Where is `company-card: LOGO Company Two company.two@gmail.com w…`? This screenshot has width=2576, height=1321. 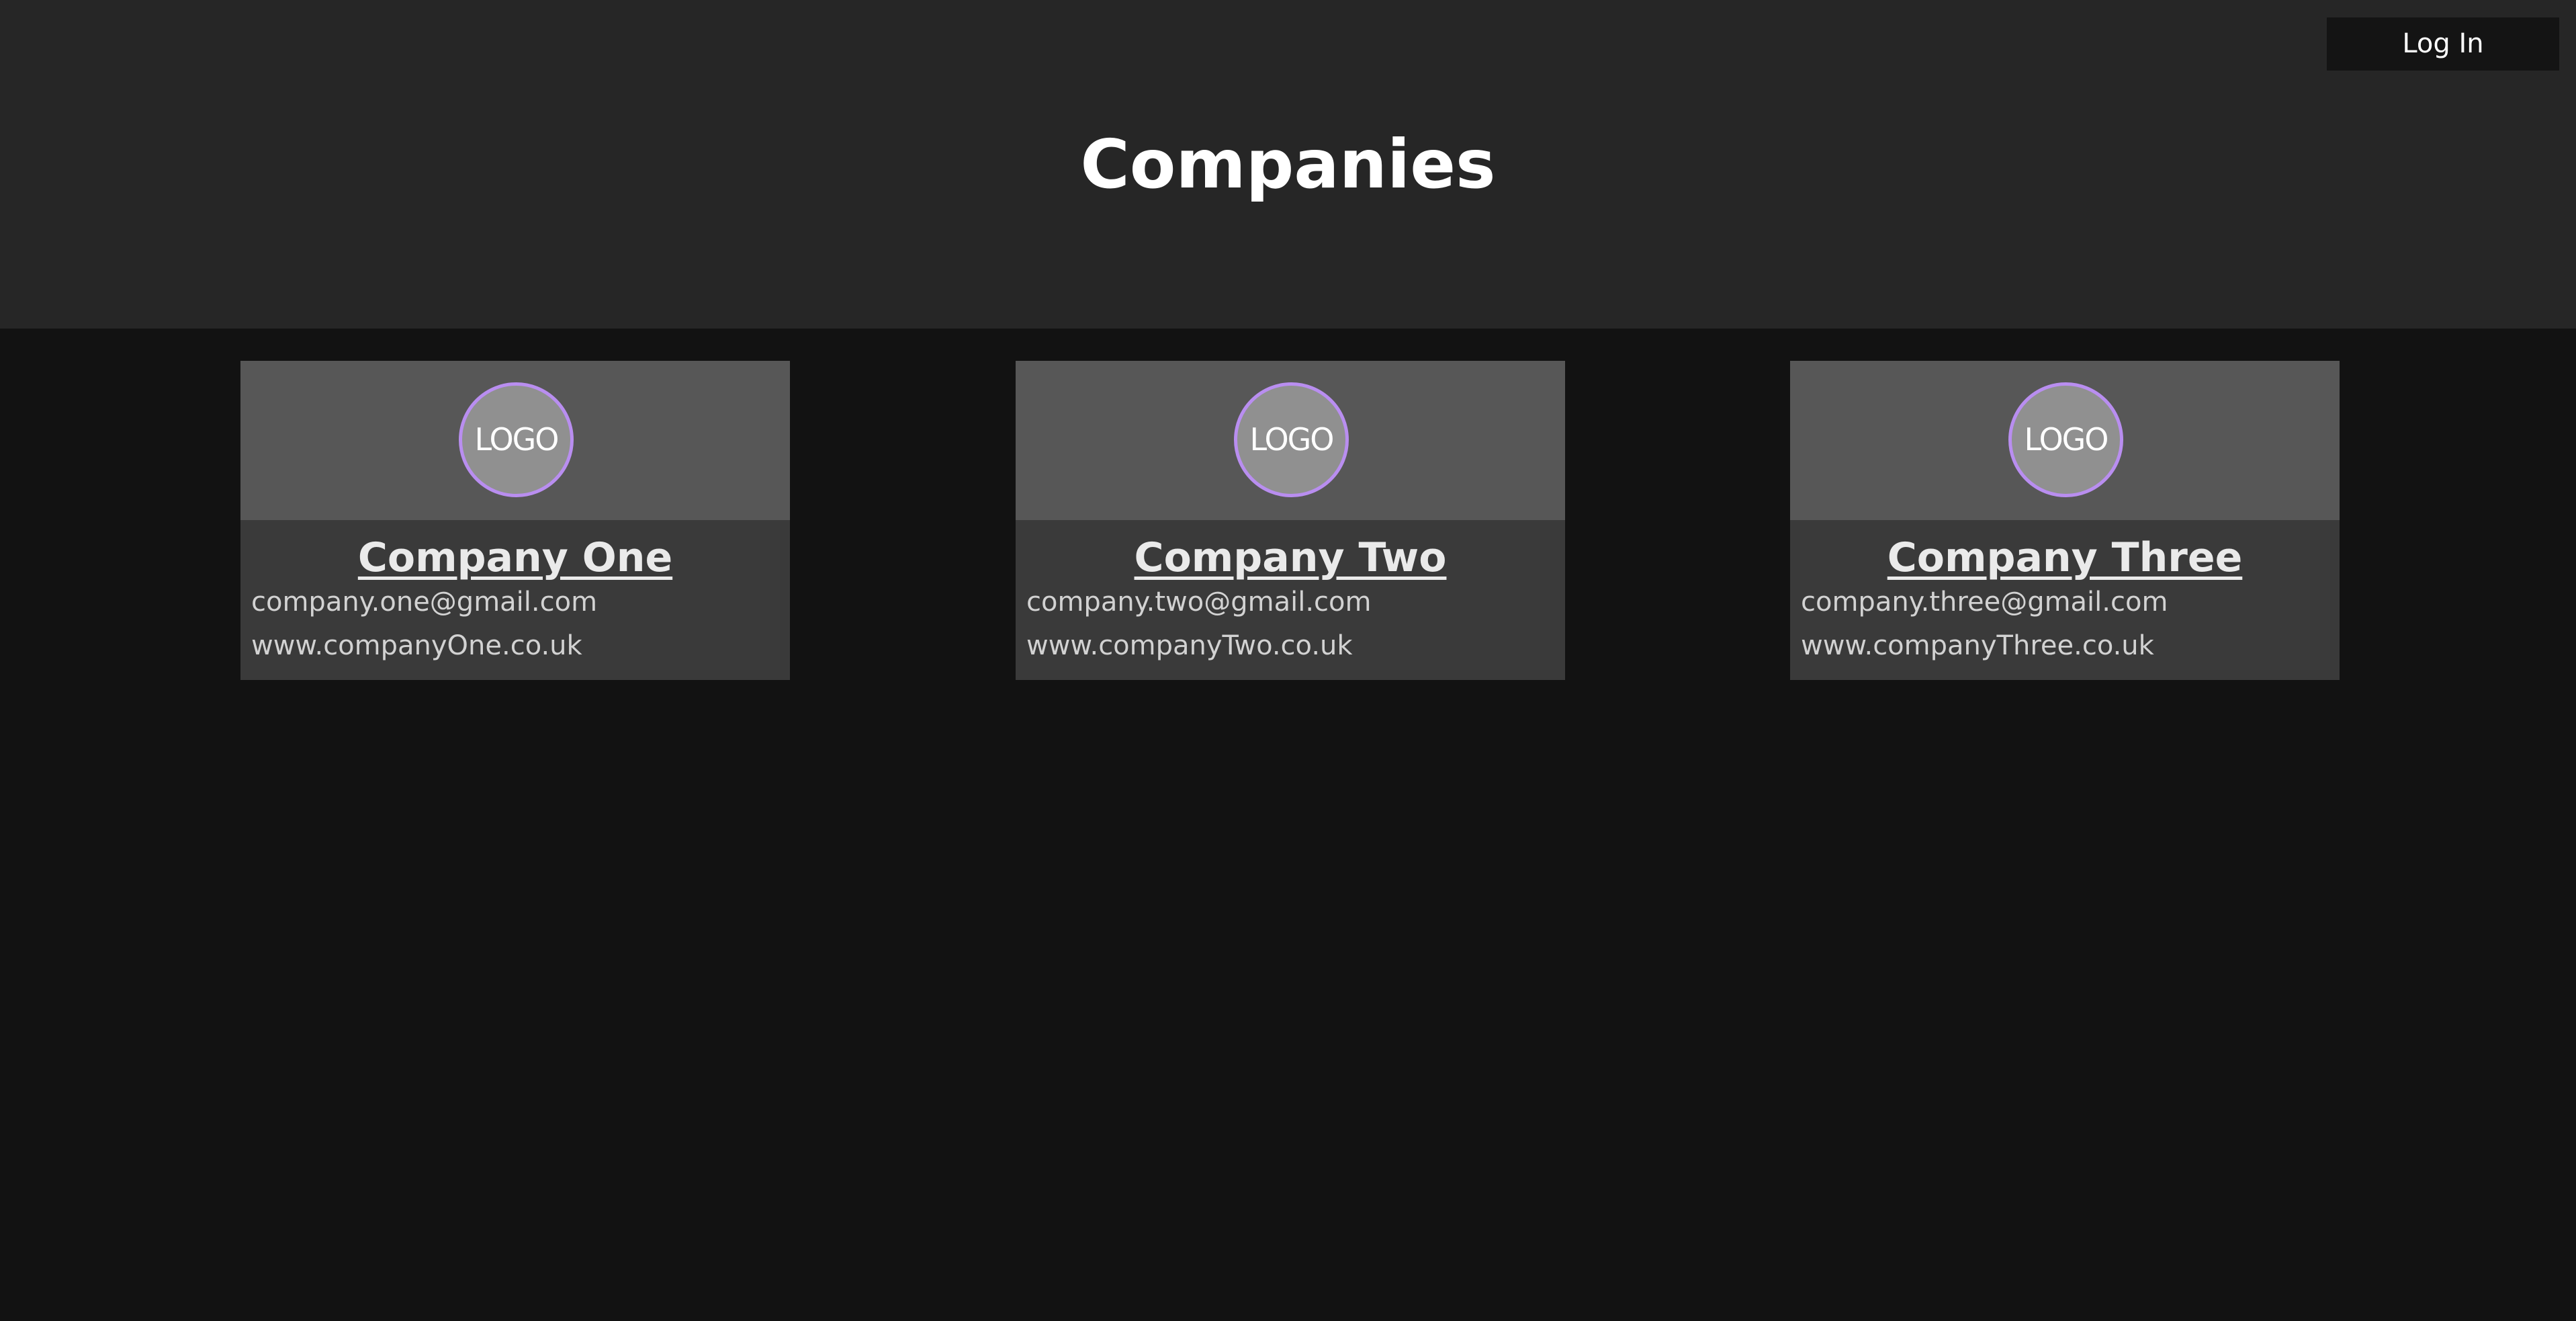 company-card: LOGO Company Two company.two@gmail.com w… is located at coordinates (1291, 520).